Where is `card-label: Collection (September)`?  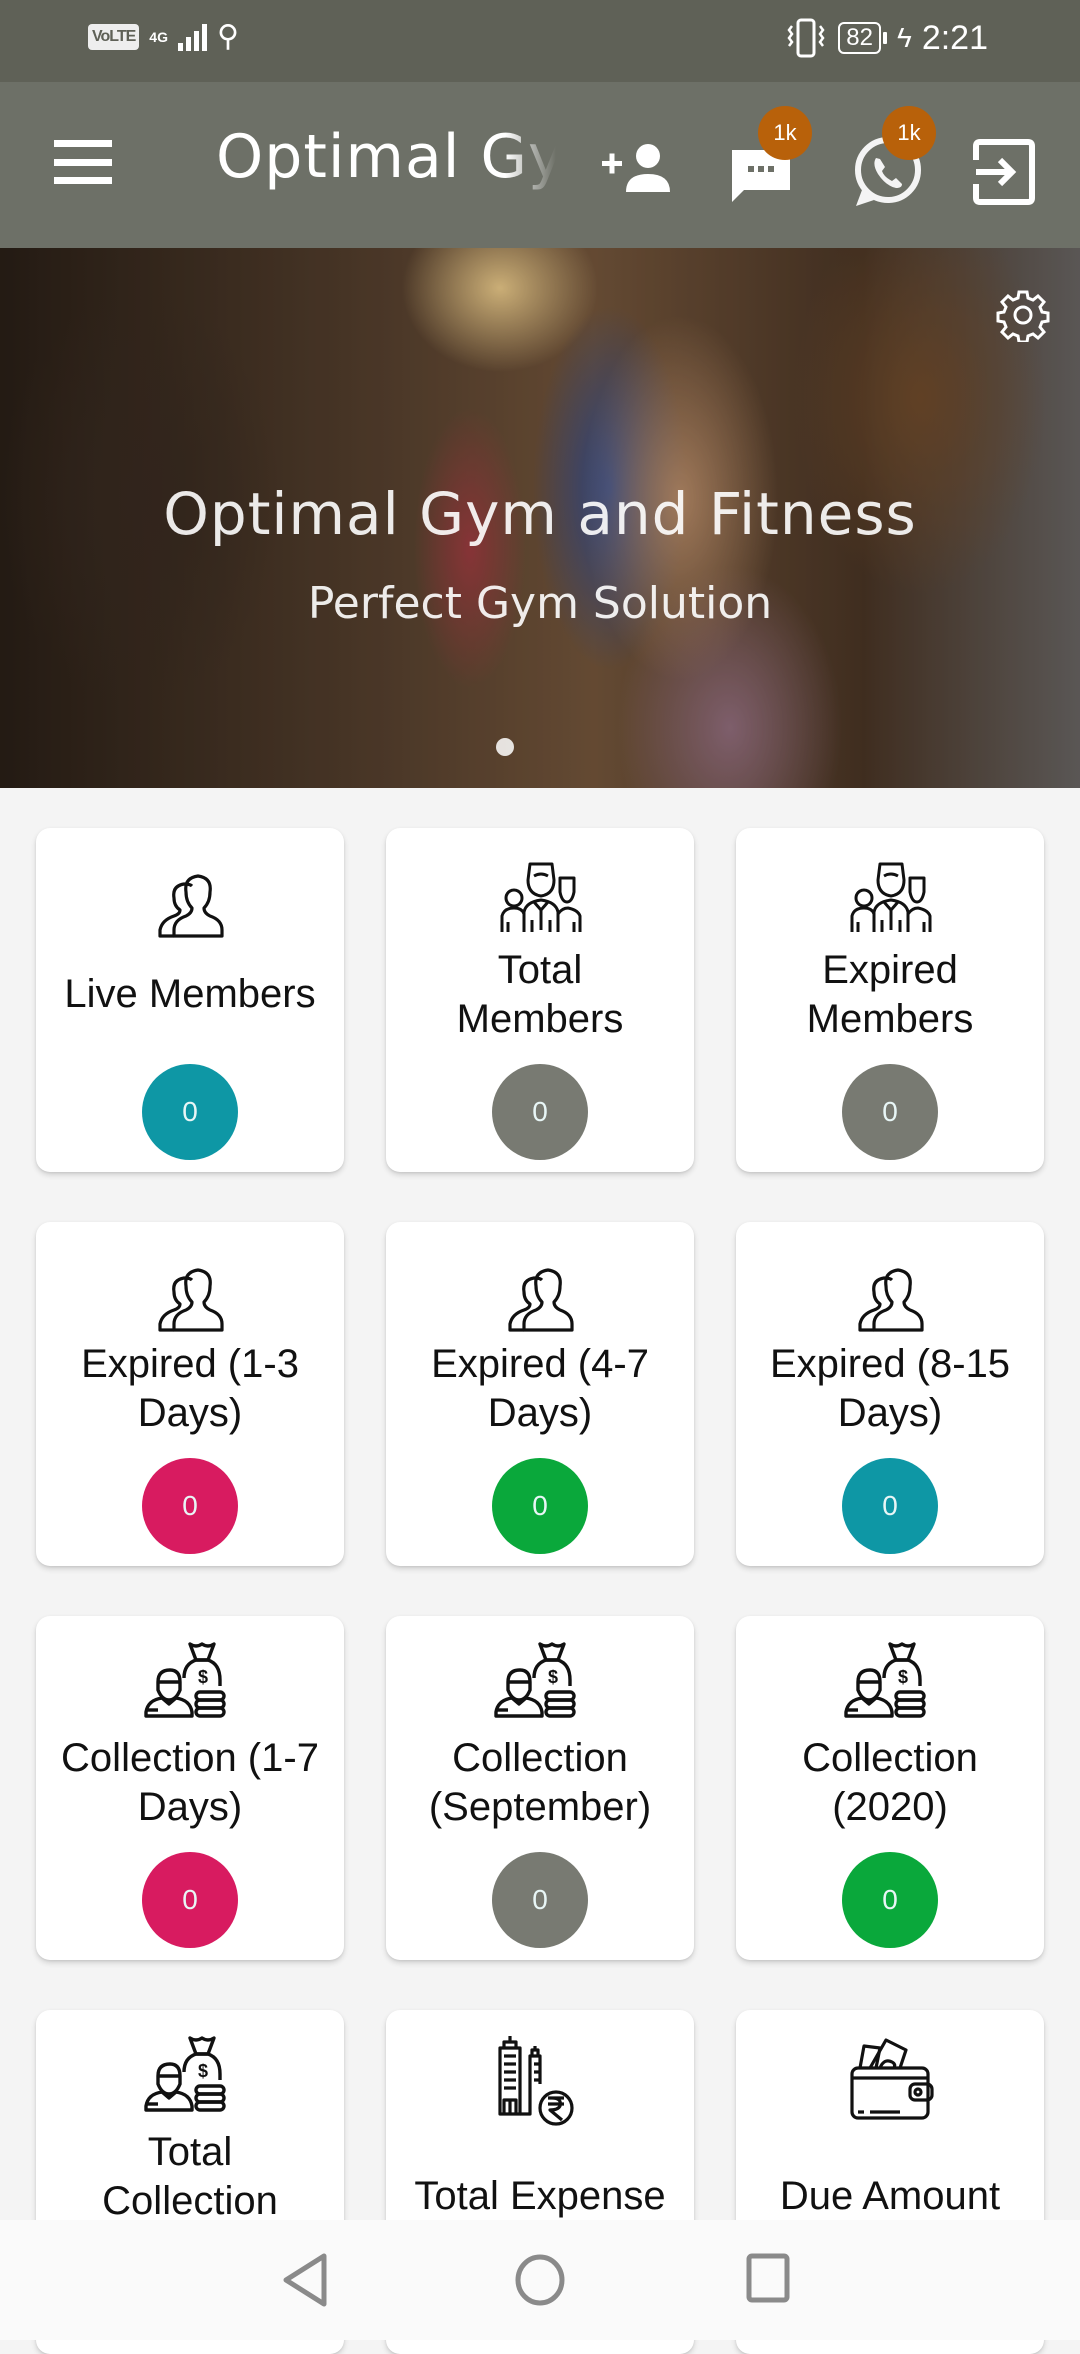 card-label: Collection (September) is located at coordinates (540, 1782).